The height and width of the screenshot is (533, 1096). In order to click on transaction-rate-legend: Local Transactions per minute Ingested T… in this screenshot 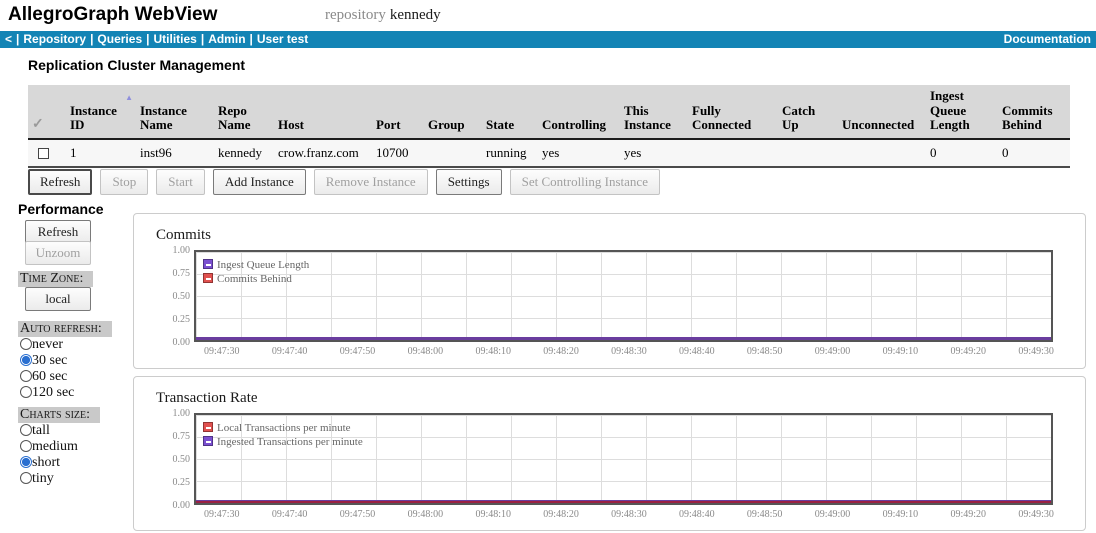, I will do `click(283, 434)`.